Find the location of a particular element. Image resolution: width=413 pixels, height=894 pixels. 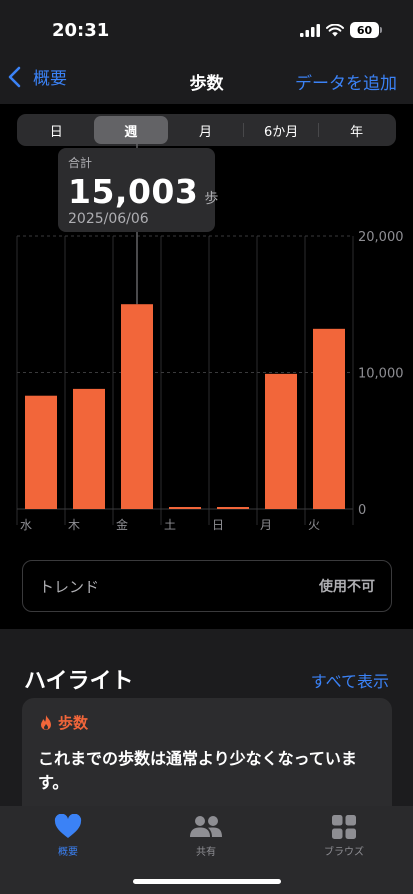

battery-level: 60 is located at coordinates (364, 30).